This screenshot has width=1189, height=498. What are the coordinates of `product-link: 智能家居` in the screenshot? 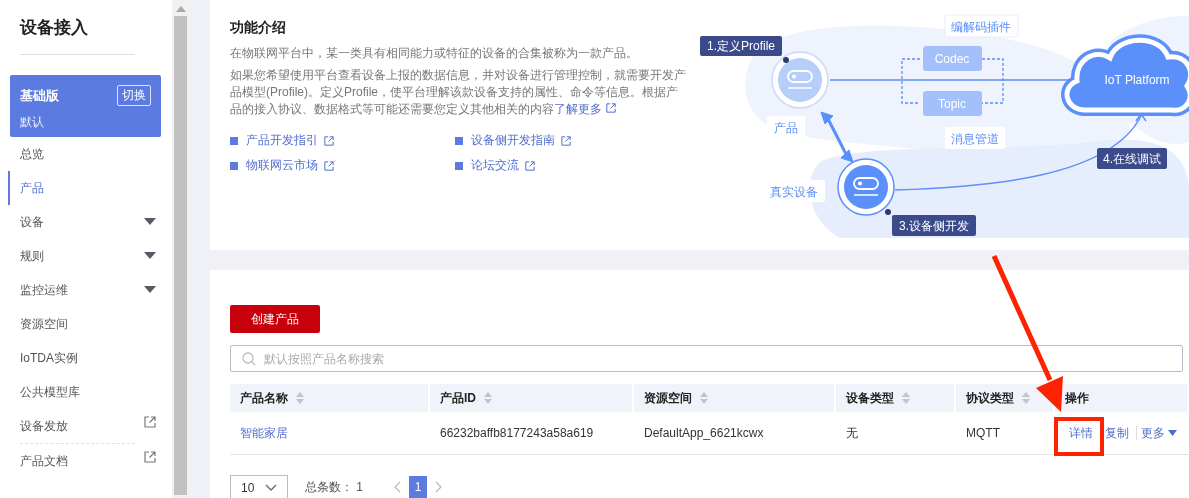 It's located at (264, 433).